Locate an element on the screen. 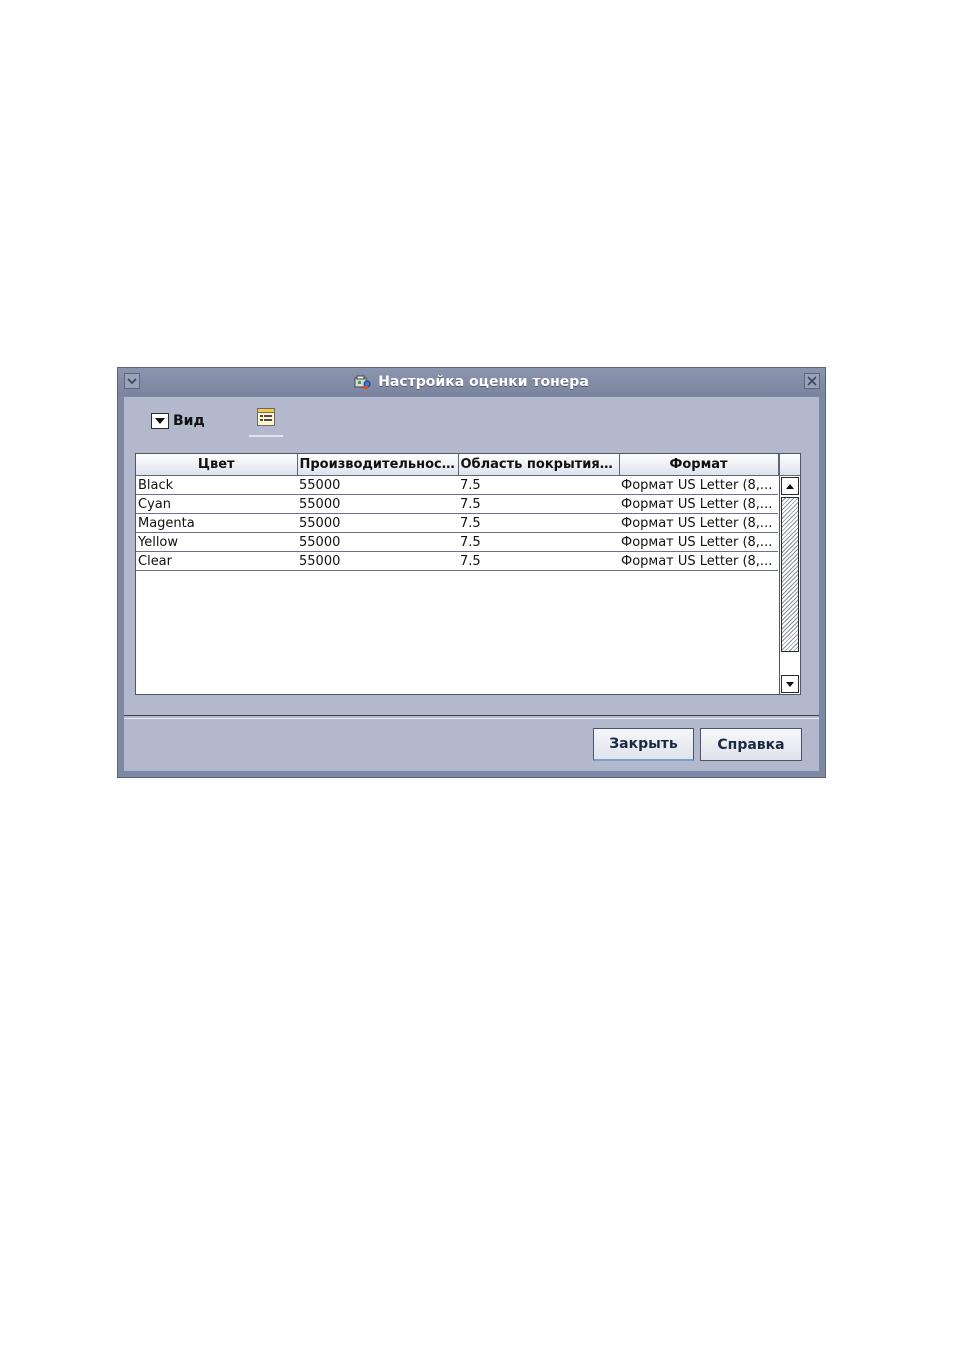  title-group: Настройка оценки тонера is located at coordinates (471, 382).